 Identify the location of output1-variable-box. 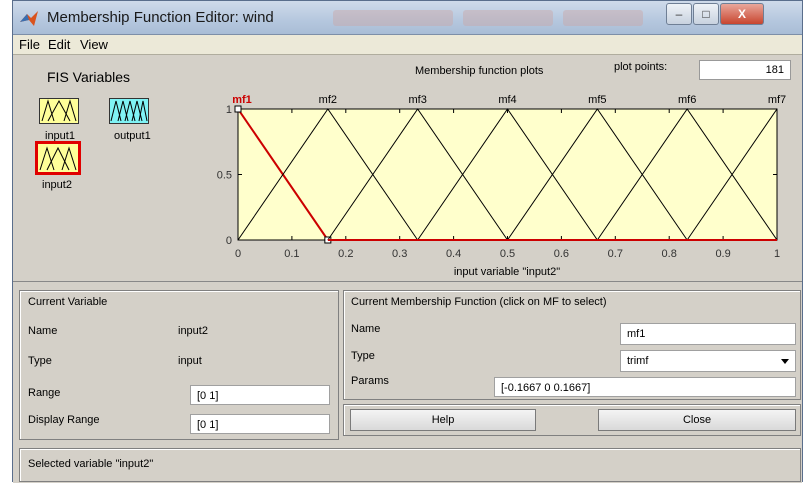
(129, 111).